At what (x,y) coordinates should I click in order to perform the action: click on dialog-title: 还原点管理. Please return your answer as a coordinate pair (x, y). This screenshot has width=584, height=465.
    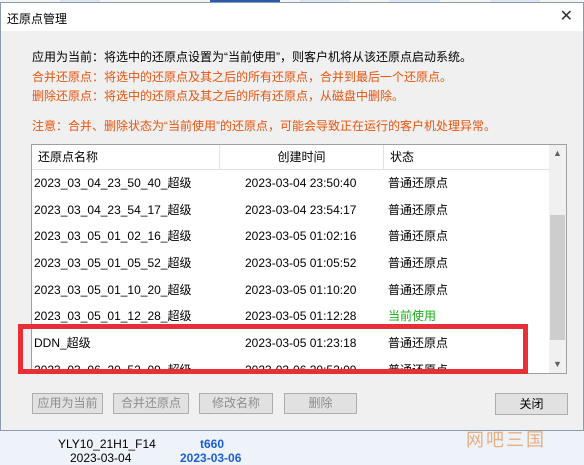
    Looking at the image, I should click on (37, 19).